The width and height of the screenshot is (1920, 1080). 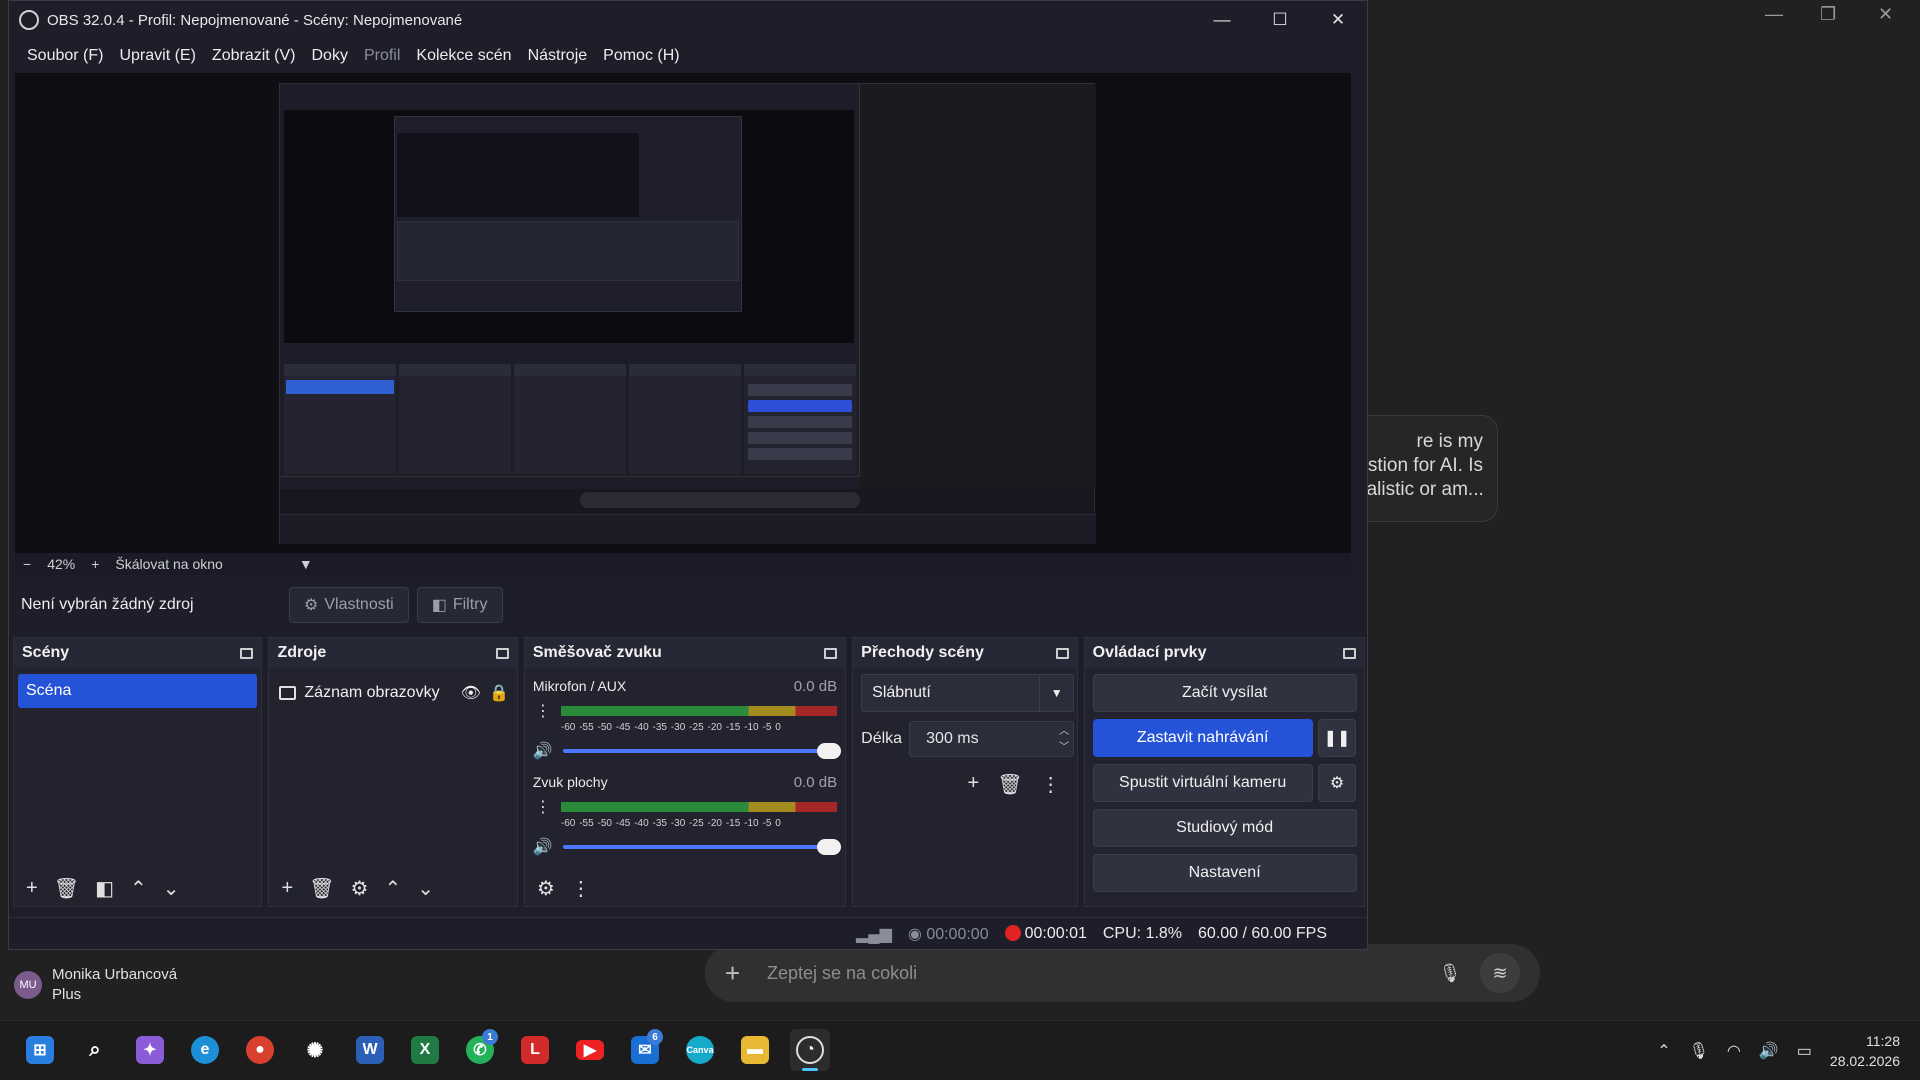 What do you see at coordinates (1338, 20) in the screenshot?
I see `close-icon: ✕` at bounding box center [1338, 20].